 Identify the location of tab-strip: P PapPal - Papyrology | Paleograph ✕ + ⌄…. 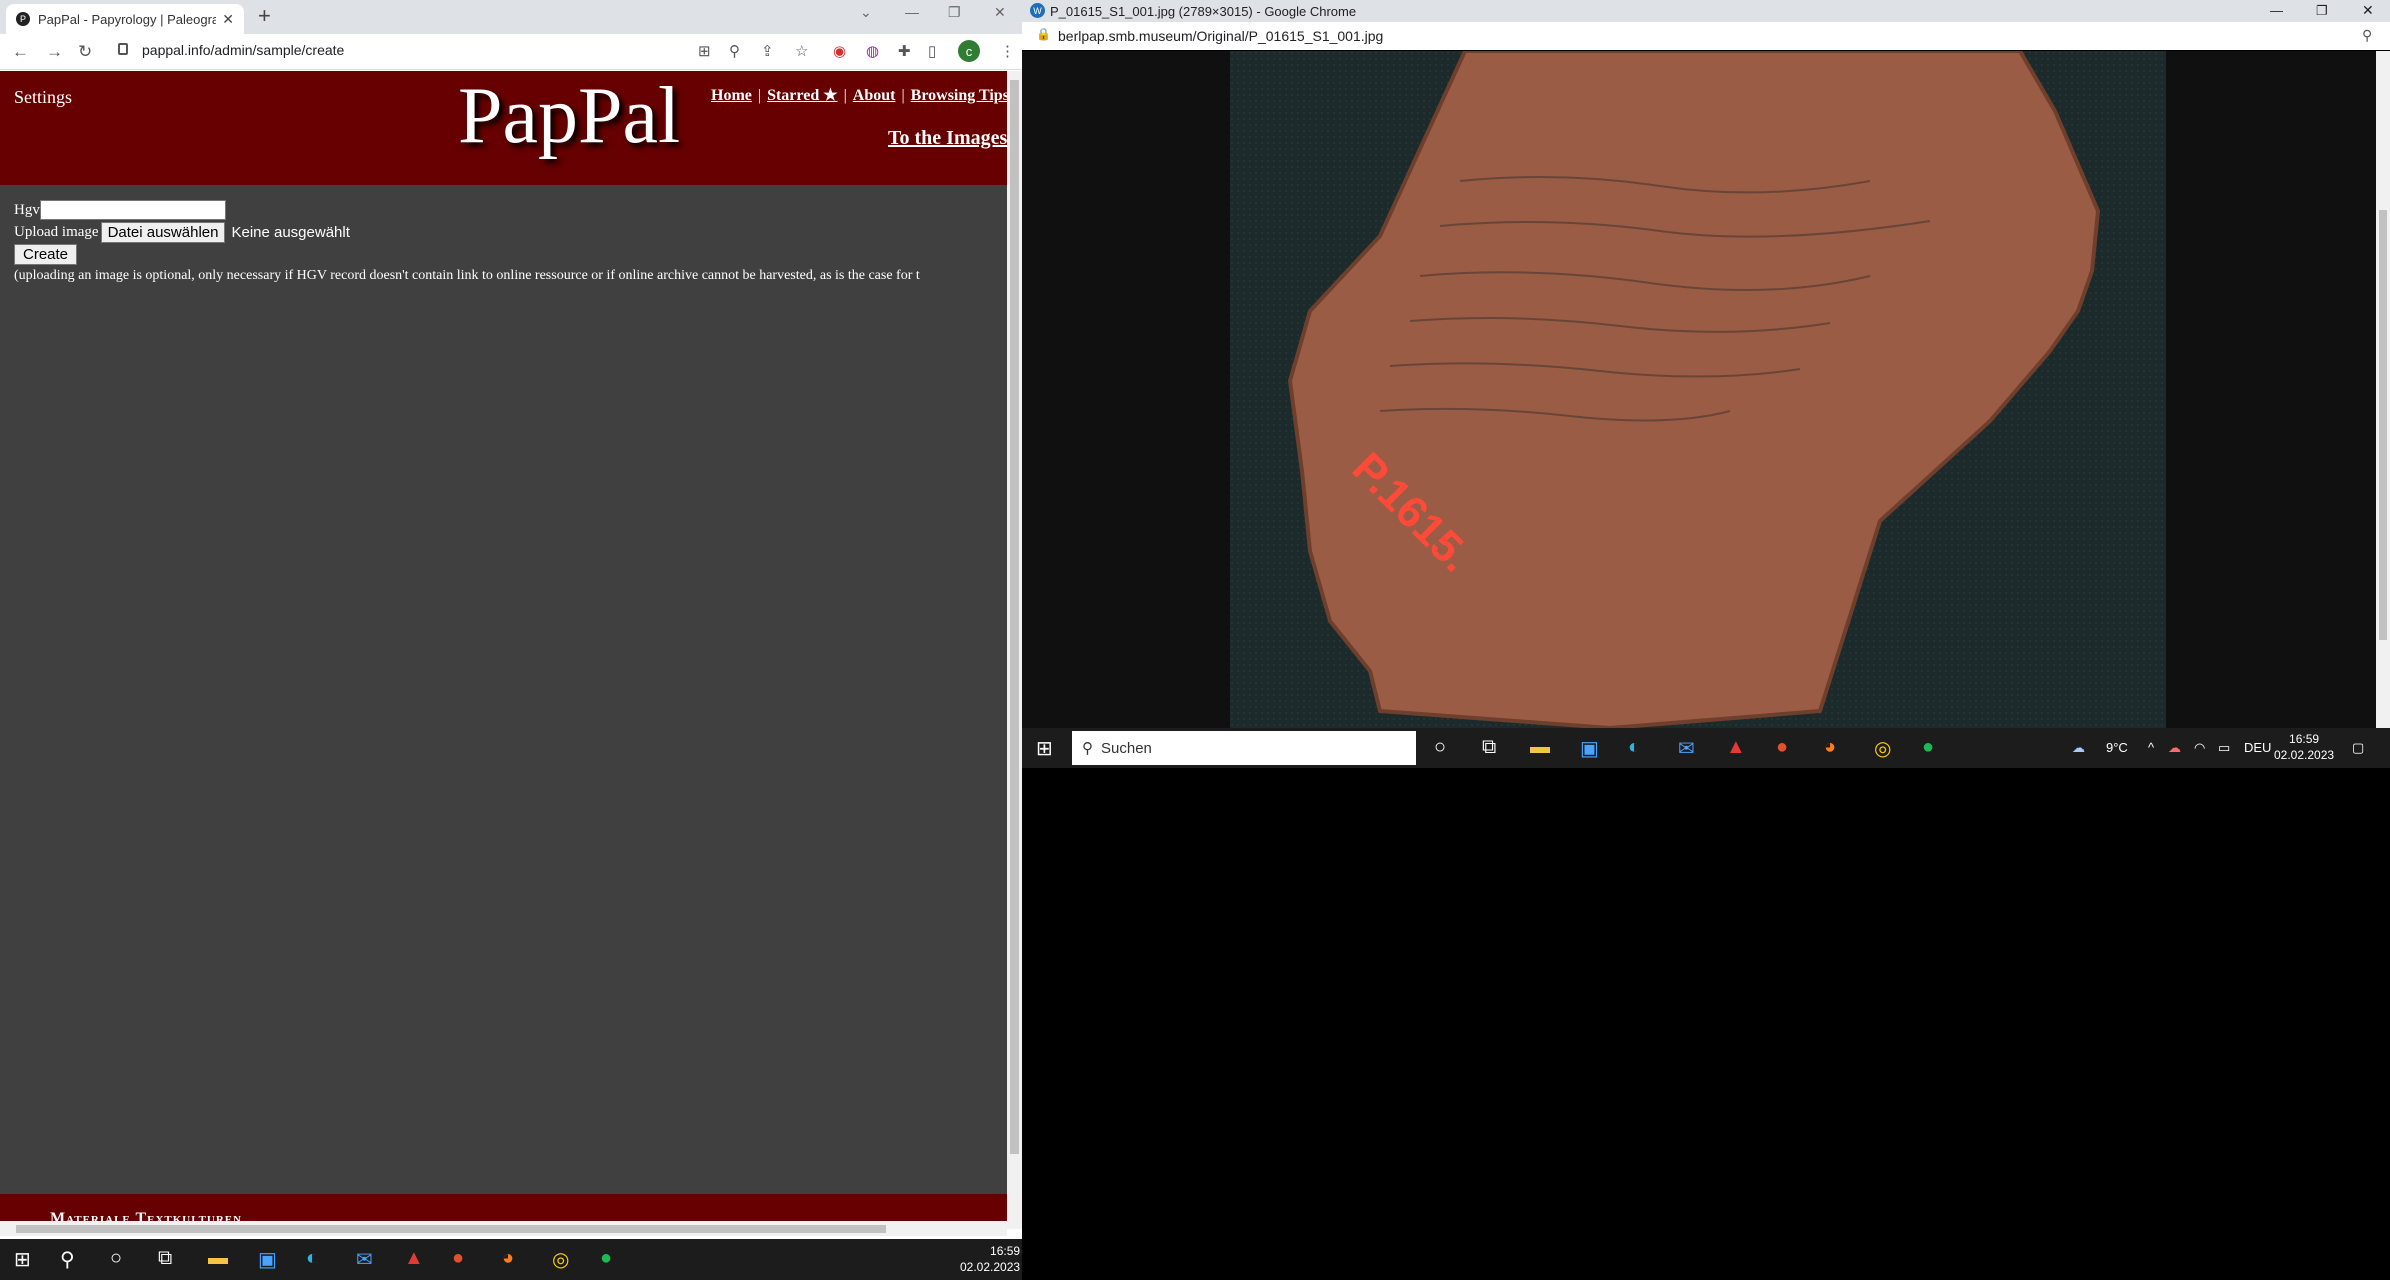
(511, 17).